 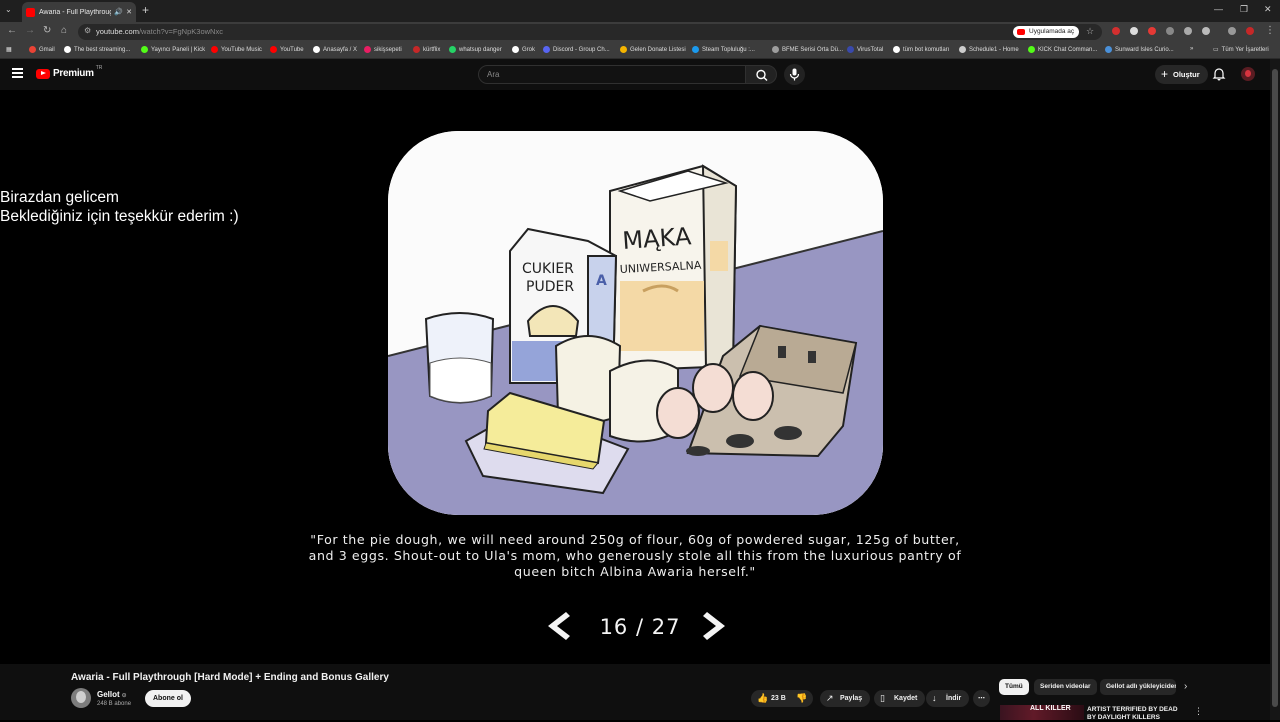 What do you see at coordinates (1248, 74) in the screenshot?
I see `user-avatar` at bounding box center [1248, 74].